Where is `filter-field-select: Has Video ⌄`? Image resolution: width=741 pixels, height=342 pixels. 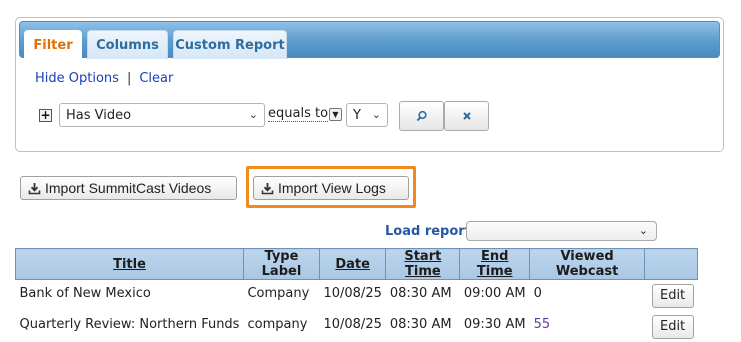
filter-field-select: Has Video ⌄ is located at coordinates (162, 115).